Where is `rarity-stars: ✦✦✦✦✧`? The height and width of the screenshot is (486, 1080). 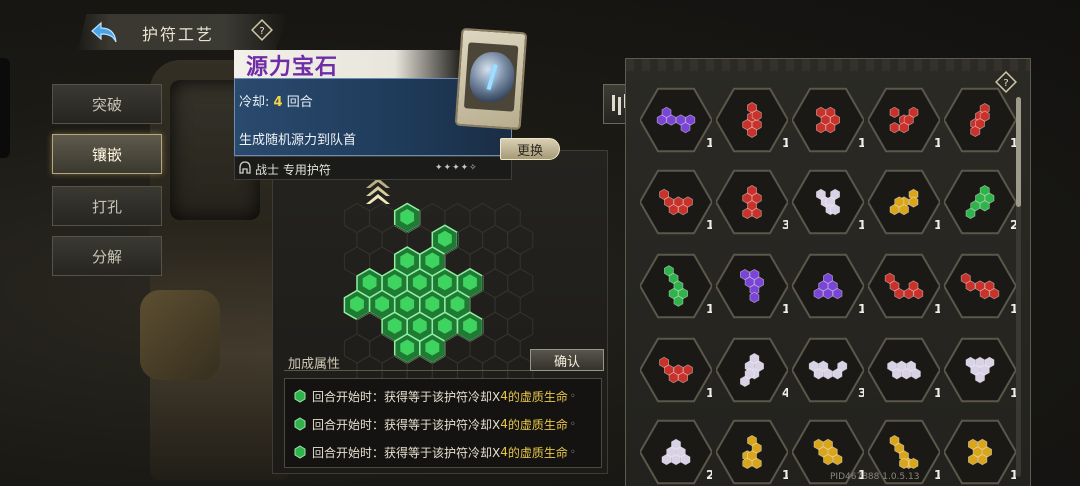
rarity-stars: ✦✦✦✦✧ is located at coordinates (456, 168).